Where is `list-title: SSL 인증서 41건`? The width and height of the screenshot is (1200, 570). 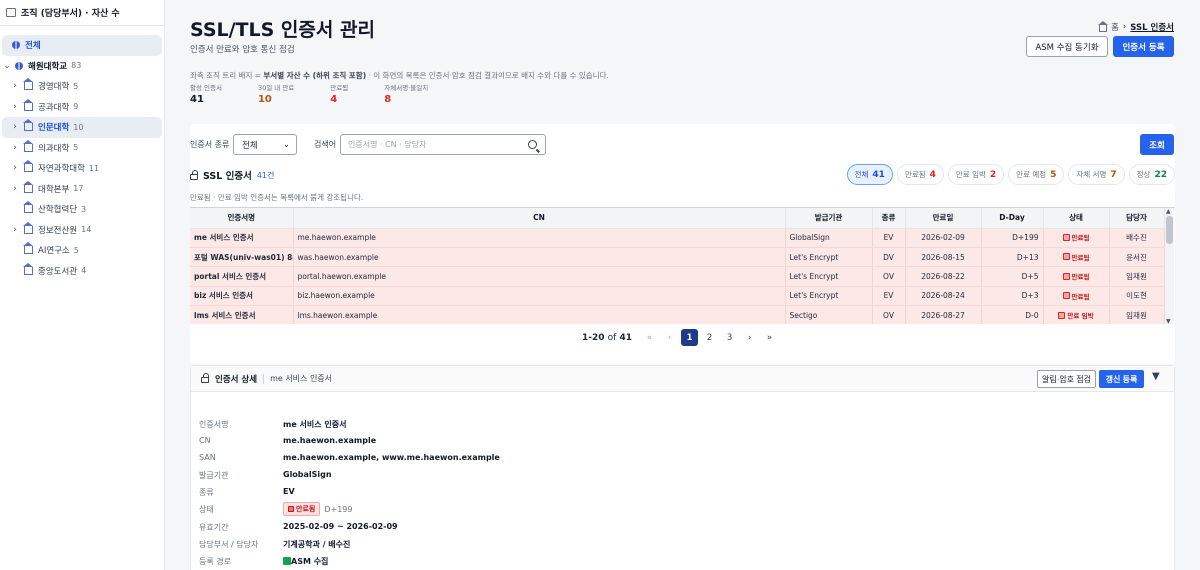
list-title: SSL 인증서 41건 is located at coordinates (232, 175).